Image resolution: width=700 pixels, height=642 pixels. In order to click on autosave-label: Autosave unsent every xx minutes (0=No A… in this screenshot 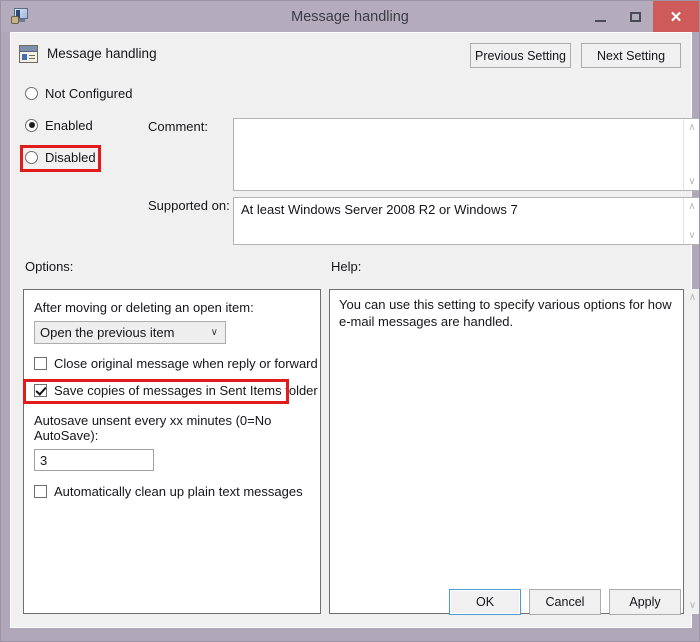, I will do `click(153, 428)`.